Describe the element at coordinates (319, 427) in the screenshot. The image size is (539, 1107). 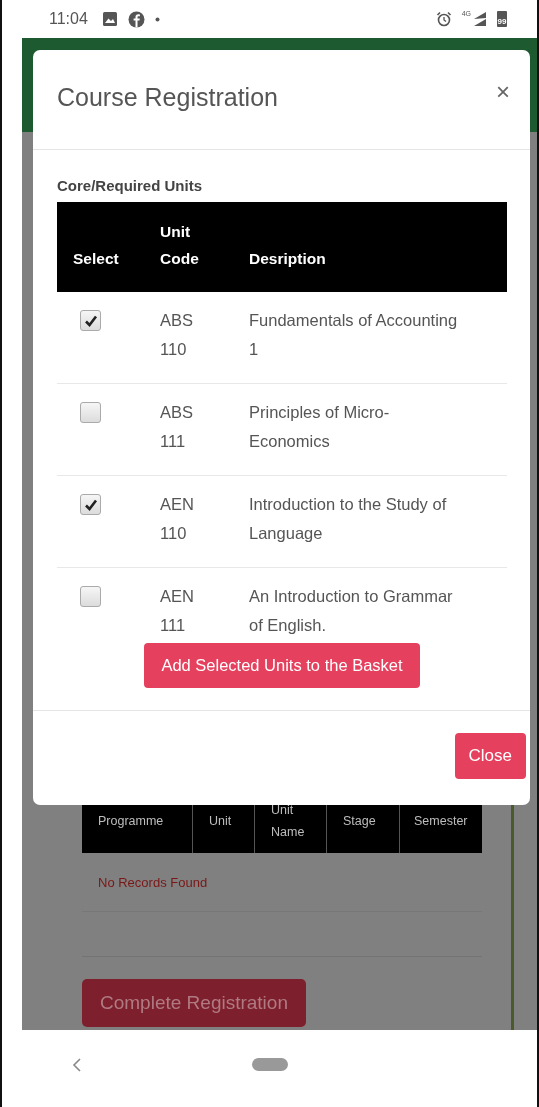
I see `unit-description: Principles of Micro-Economics` at that location.